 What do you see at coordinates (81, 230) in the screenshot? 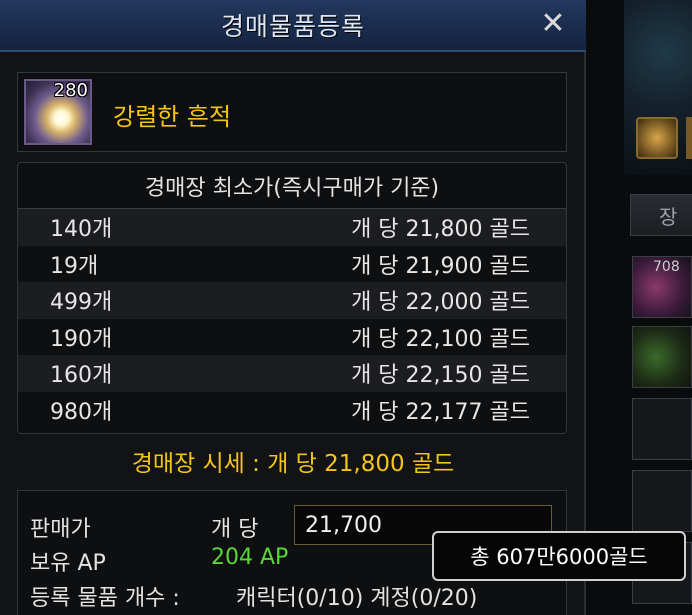
I see `price-row-quantity: 140개` at bounding box center [81, 230].